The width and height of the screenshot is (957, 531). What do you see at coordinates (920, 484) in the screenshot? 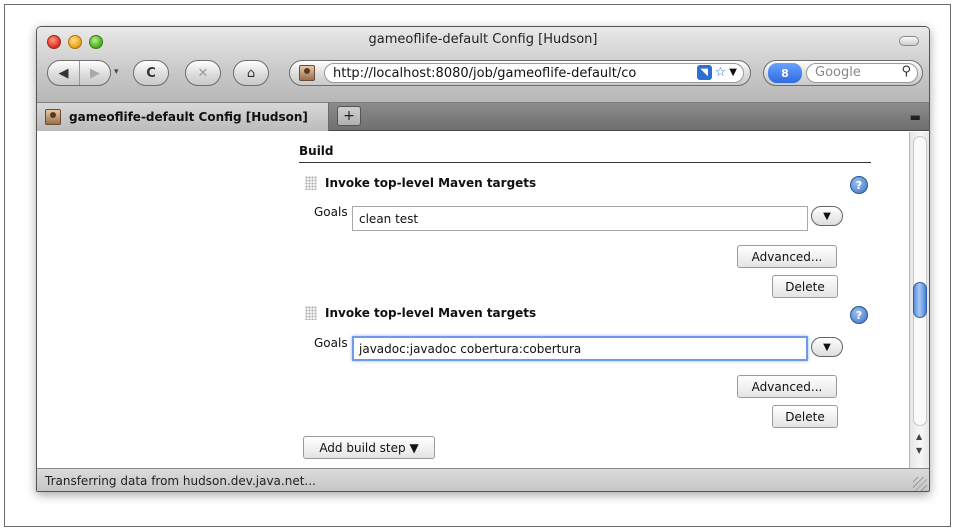
I see `resize-grip-icon` at bounding box center [920, 484].